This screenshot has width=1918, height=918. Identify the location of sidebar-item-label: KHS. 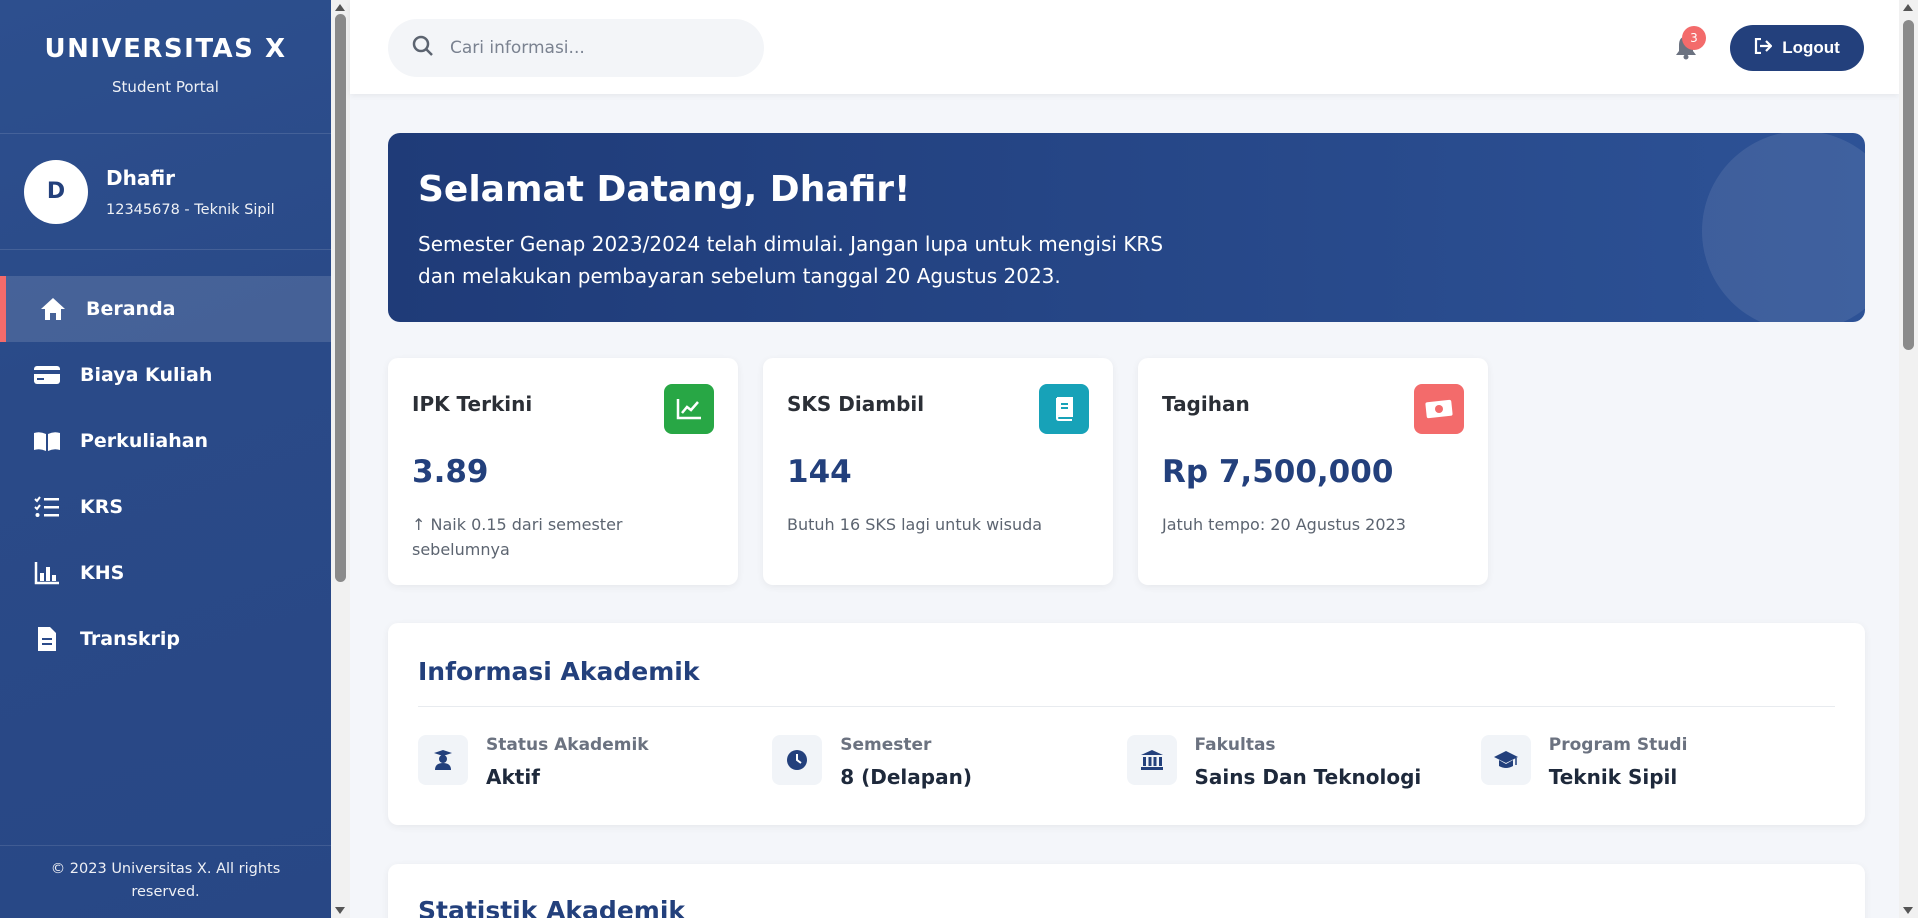
(102, 573).